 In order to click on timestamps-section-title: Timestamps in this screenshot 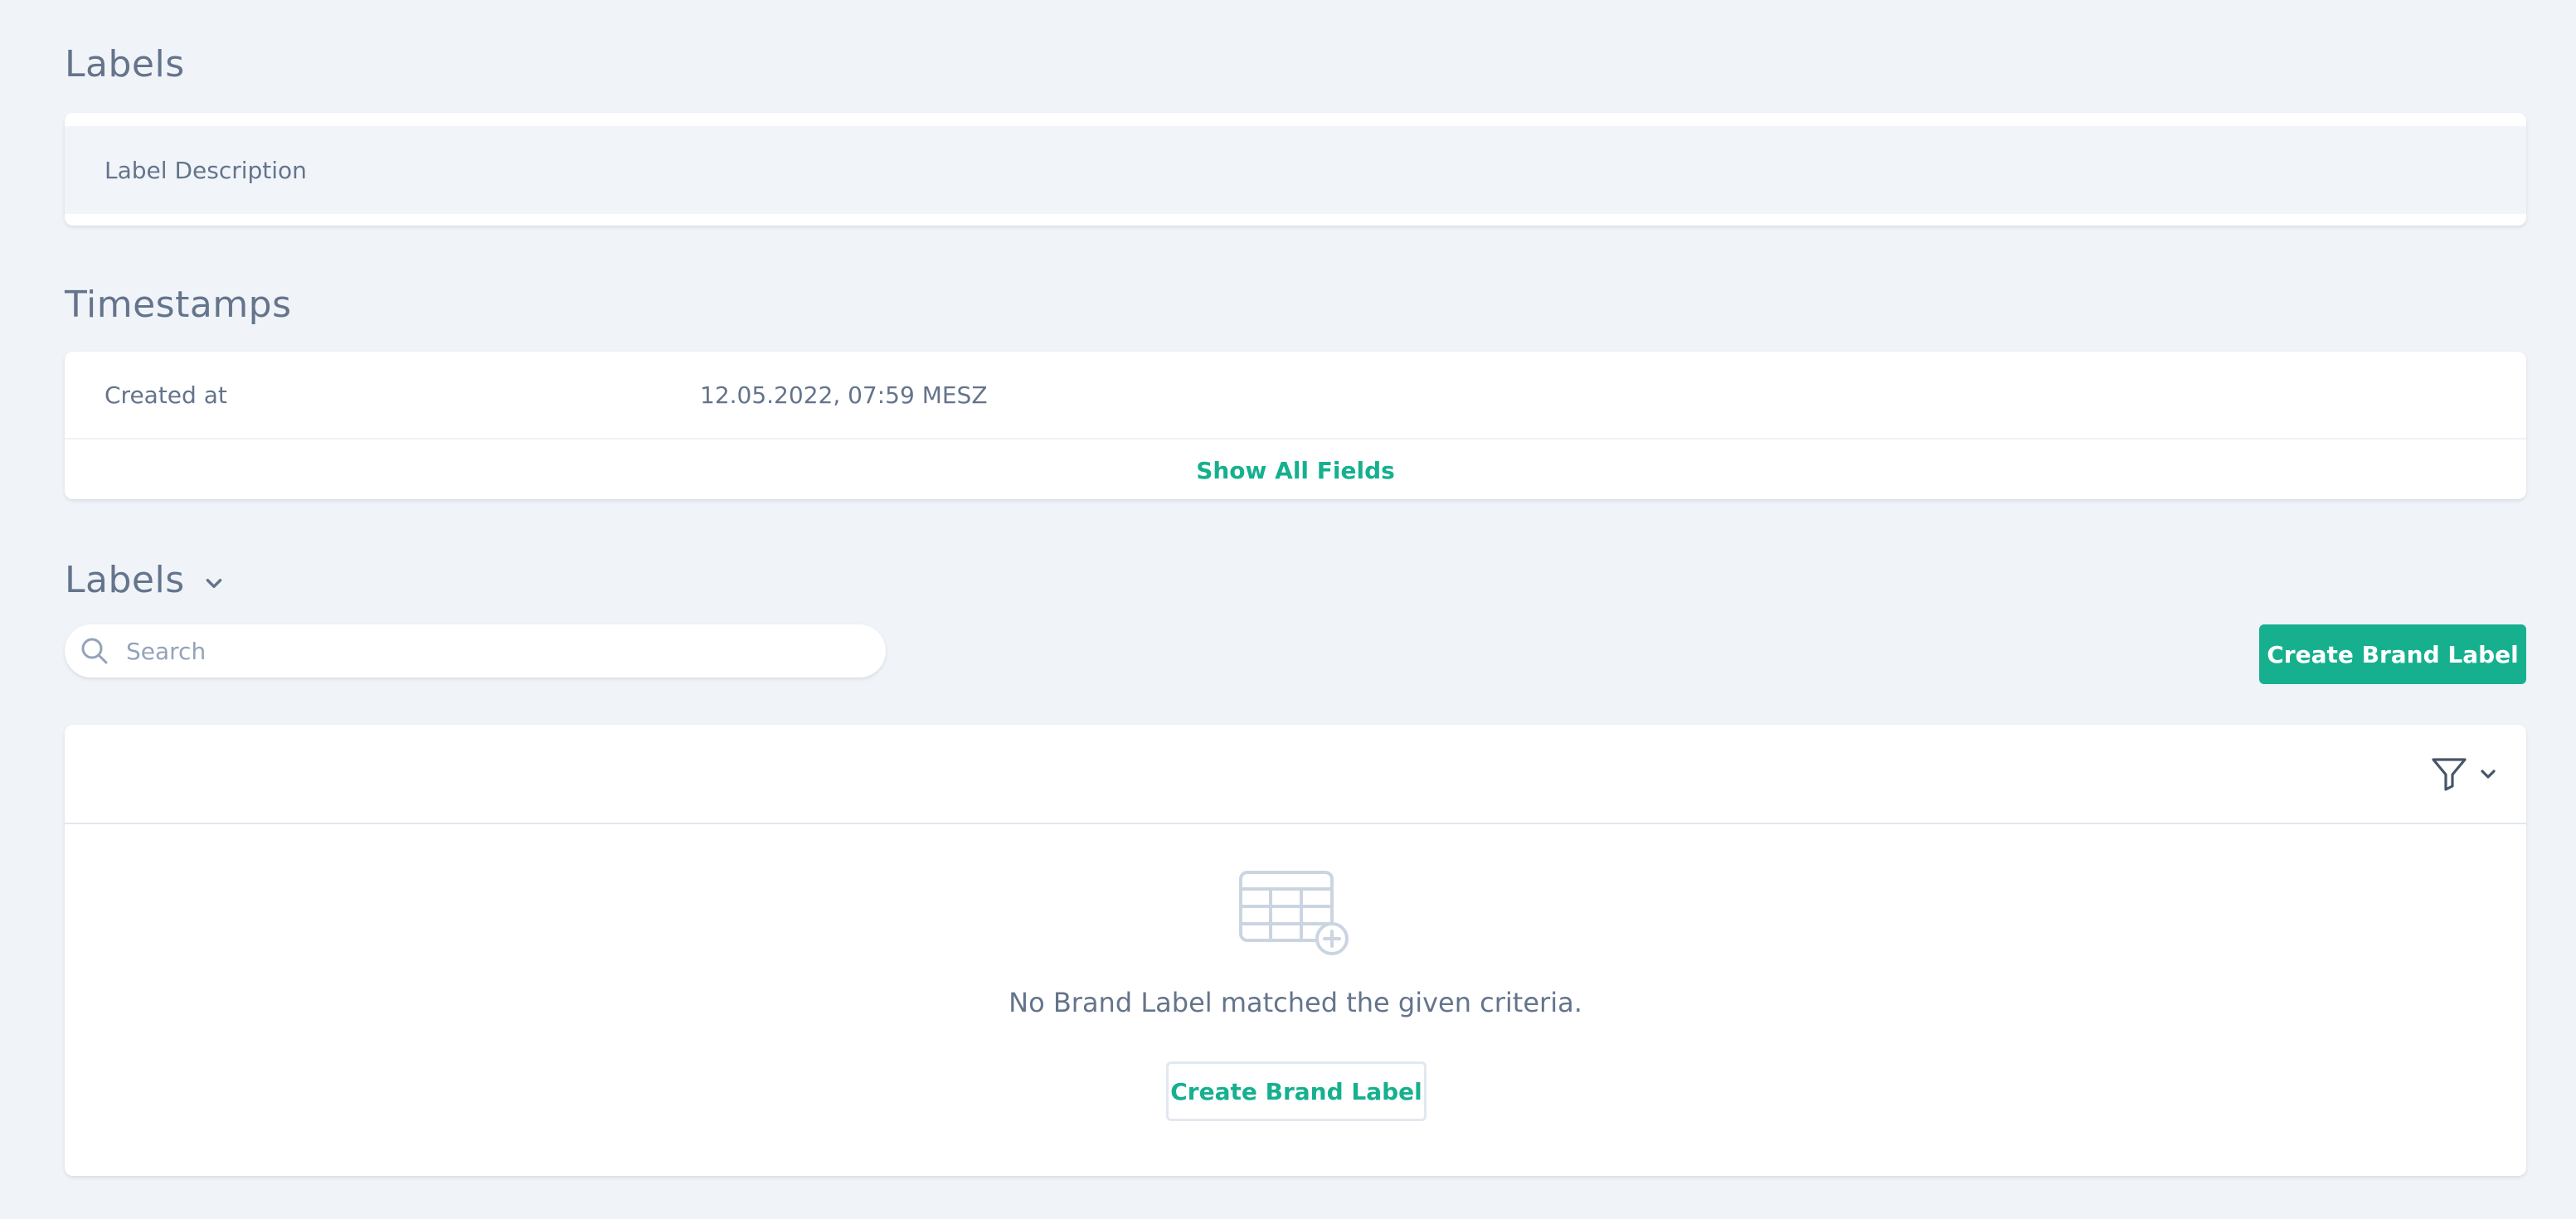, I will do `click(178, 305)`.